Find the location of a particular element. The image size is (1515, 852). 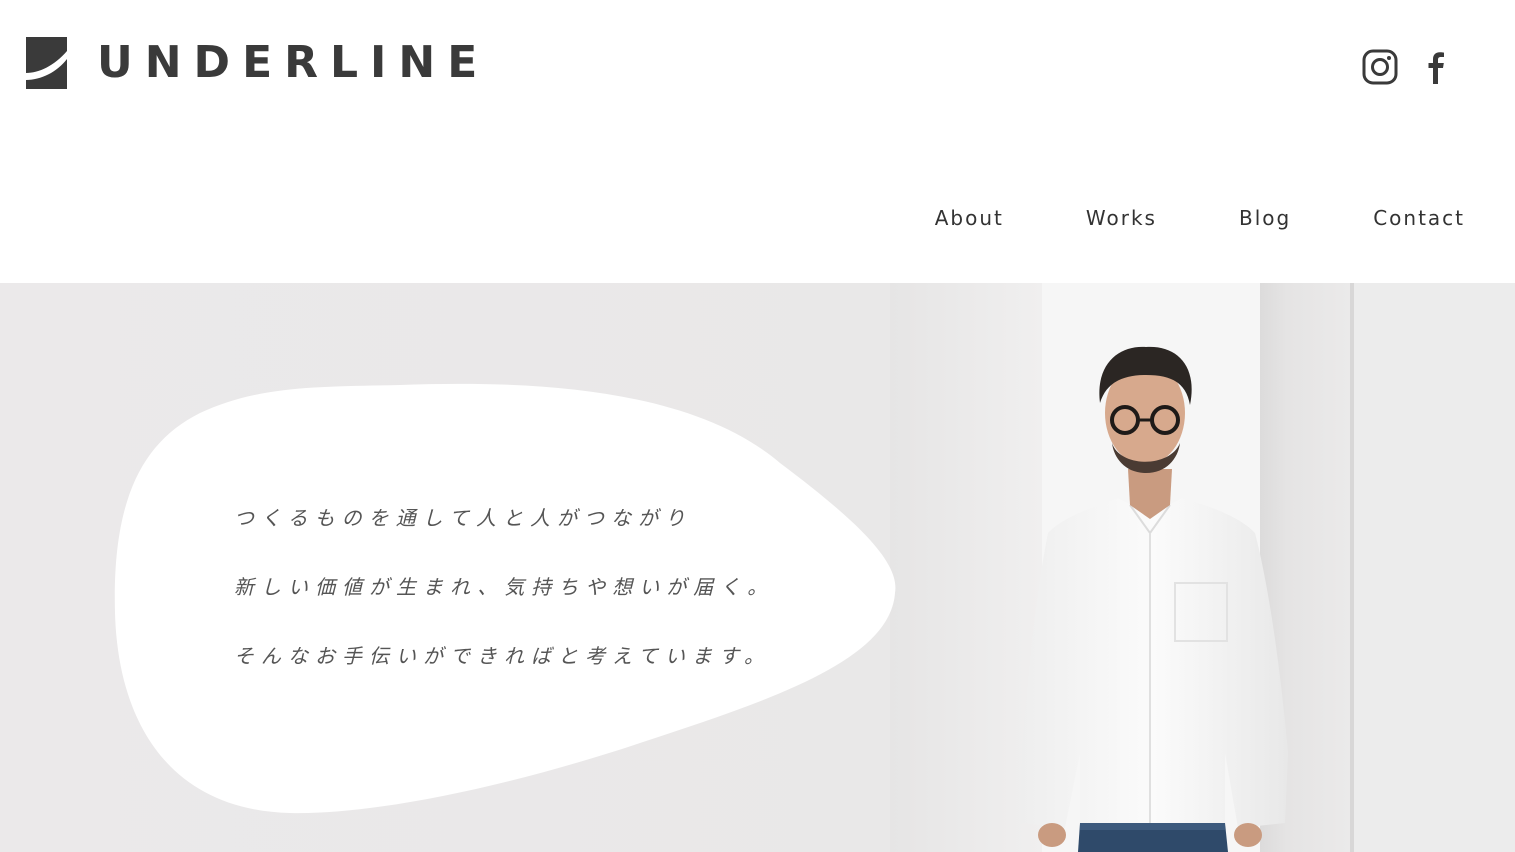

main-nav: About Works Blog Contact is located at coordinates (1200, 218).